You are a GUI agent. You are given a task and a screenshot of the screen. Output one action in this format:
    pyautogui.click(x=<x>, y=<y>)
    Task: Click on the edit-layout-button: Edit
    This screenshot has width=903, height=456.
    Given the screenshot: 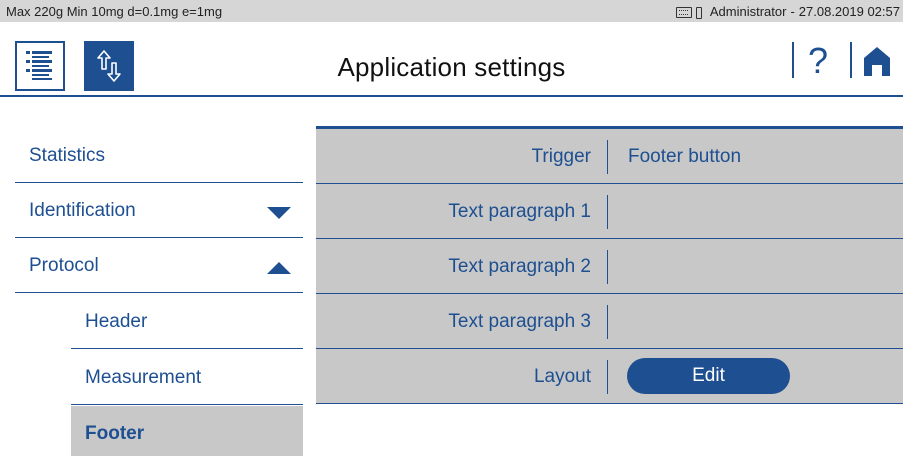 What is the action you would take?
    pyautogui.click(x=708, y=376)
    